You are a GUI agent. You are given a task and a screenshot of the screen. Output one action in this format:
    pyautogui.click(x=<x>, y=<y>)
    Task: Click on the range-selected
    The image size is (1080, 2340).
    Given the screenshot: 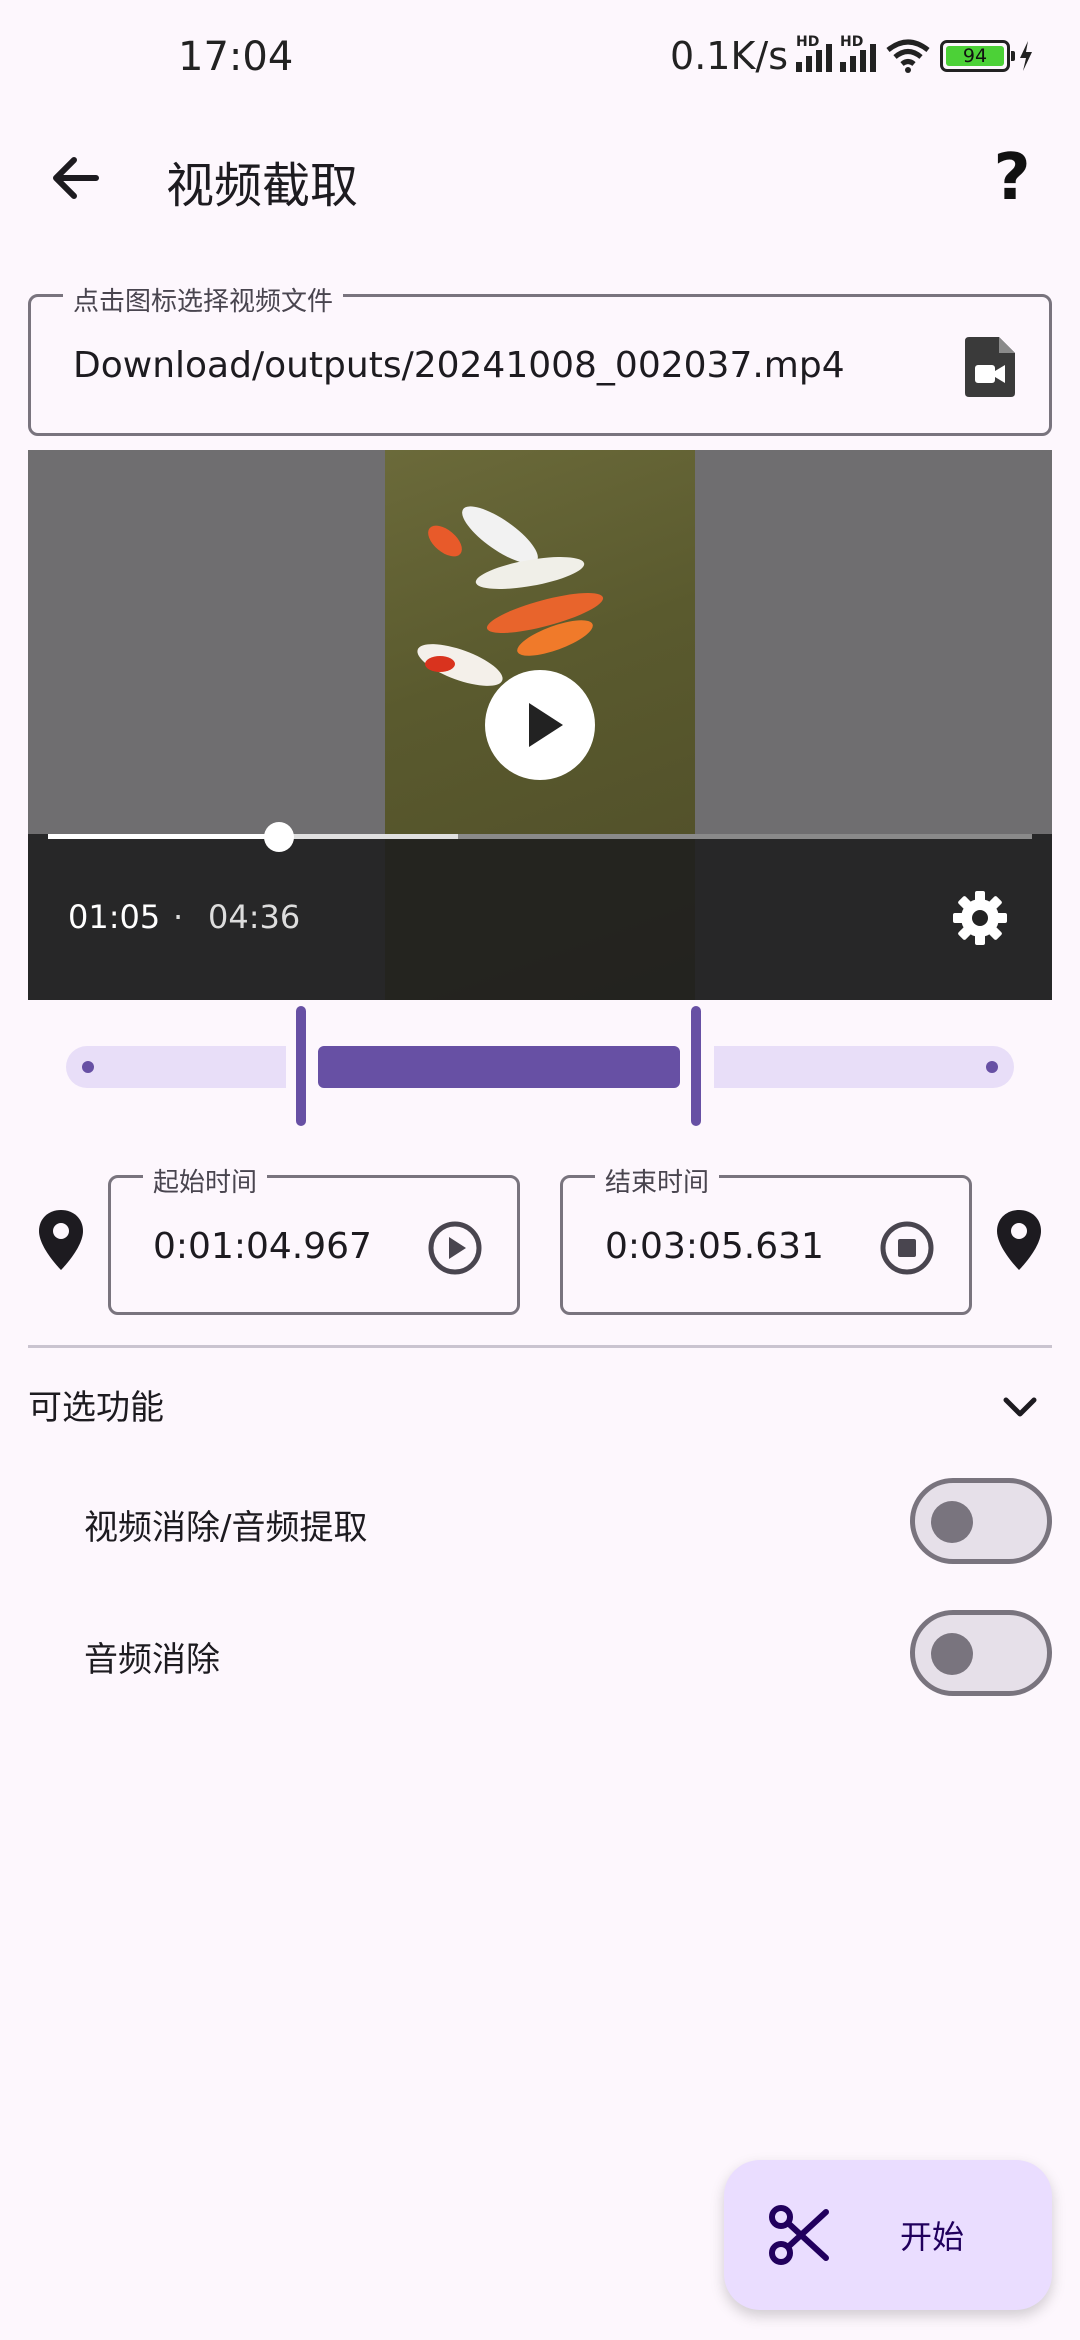 What is the action you would take?
    pyautogui.click(x=499, y=1067)
    